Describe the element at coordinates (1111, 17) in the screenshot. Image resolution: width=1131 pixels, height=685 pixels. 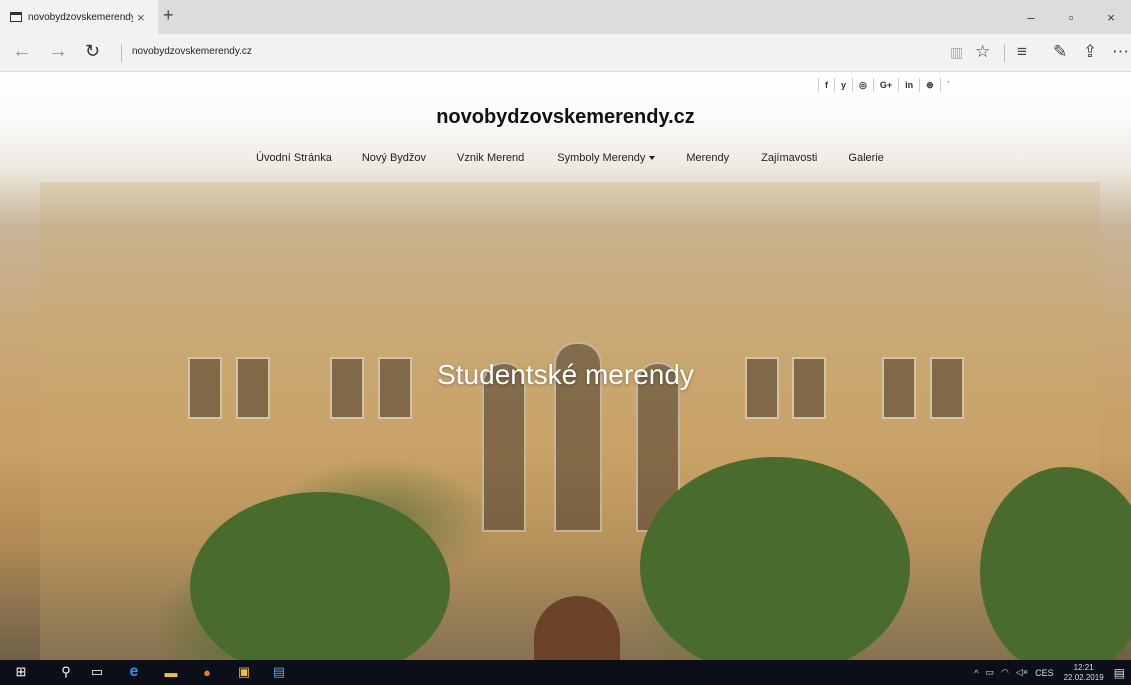
I see `close-window-button: ×` at that location.